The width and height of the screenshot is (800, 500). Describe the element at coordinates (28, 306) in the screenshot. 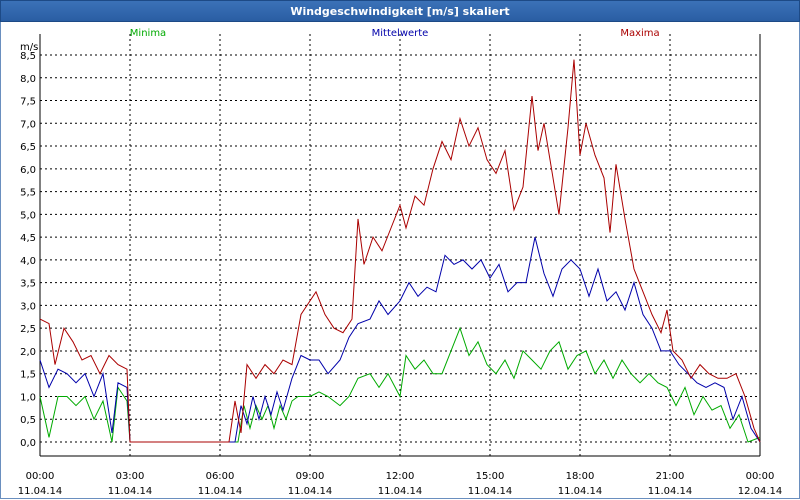

I see `y-tick-label: 3,0` at that location.